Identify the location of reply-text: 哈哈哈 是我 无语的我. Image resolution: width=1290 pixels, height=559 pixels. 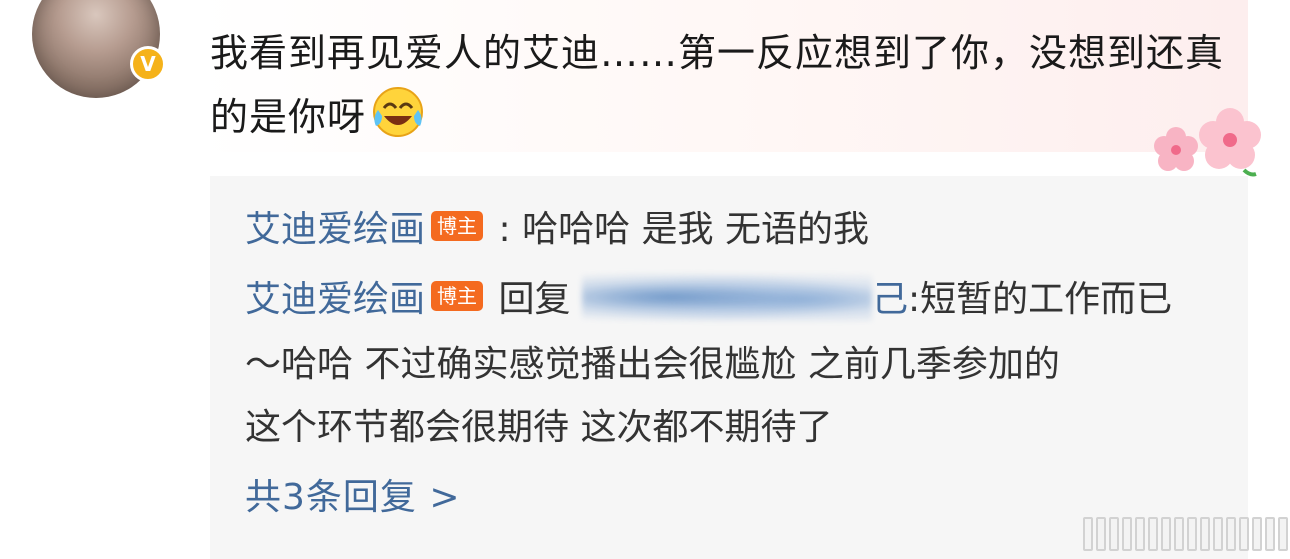
(695, 229).